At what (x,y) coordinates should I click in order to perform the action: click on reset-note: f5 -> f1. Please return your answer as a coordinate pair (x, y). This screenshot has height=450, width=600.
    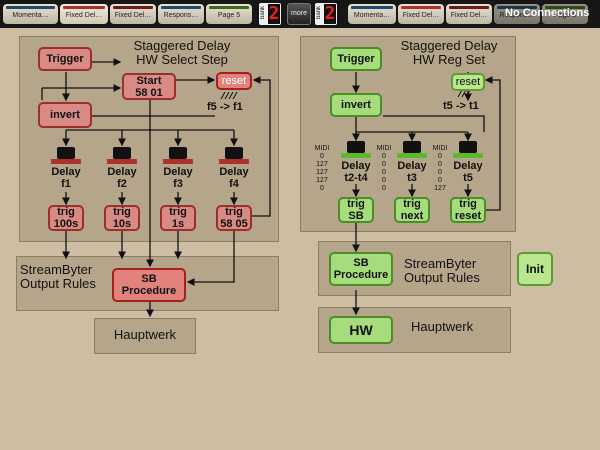
    Looking at the image, I should click on (225, 107).